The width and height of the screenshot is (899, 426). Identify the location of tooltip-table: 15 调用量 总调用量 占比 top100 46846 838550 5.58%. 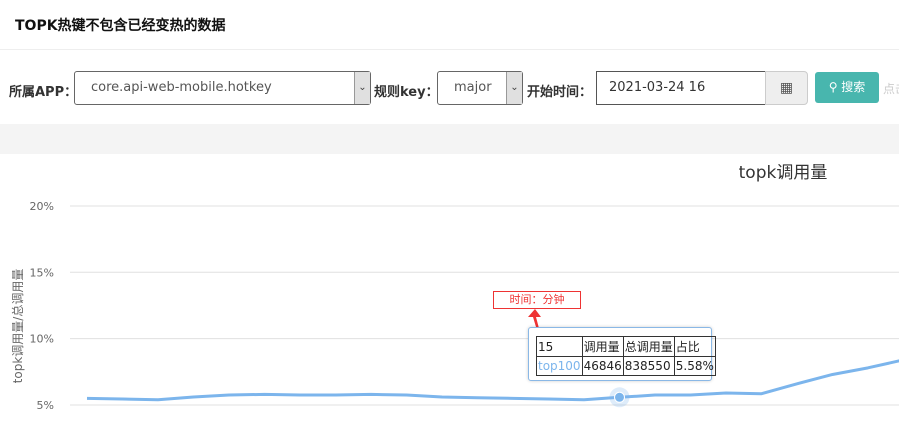
(626, 356).